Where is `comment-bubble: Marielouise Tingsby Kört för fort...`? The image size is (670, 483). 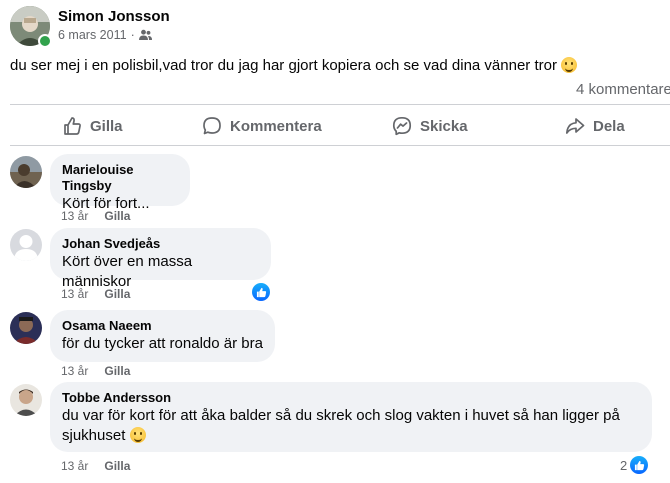
comment-bubble: Marielouise Tingsby Kört för fort... is located at coordinates (120, 183).